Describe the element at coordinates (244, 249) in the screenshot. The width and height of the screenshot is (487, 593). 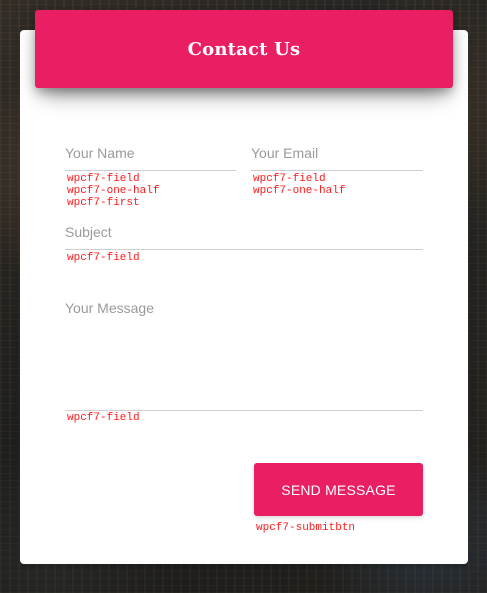
I see `subject-underline` at that location.